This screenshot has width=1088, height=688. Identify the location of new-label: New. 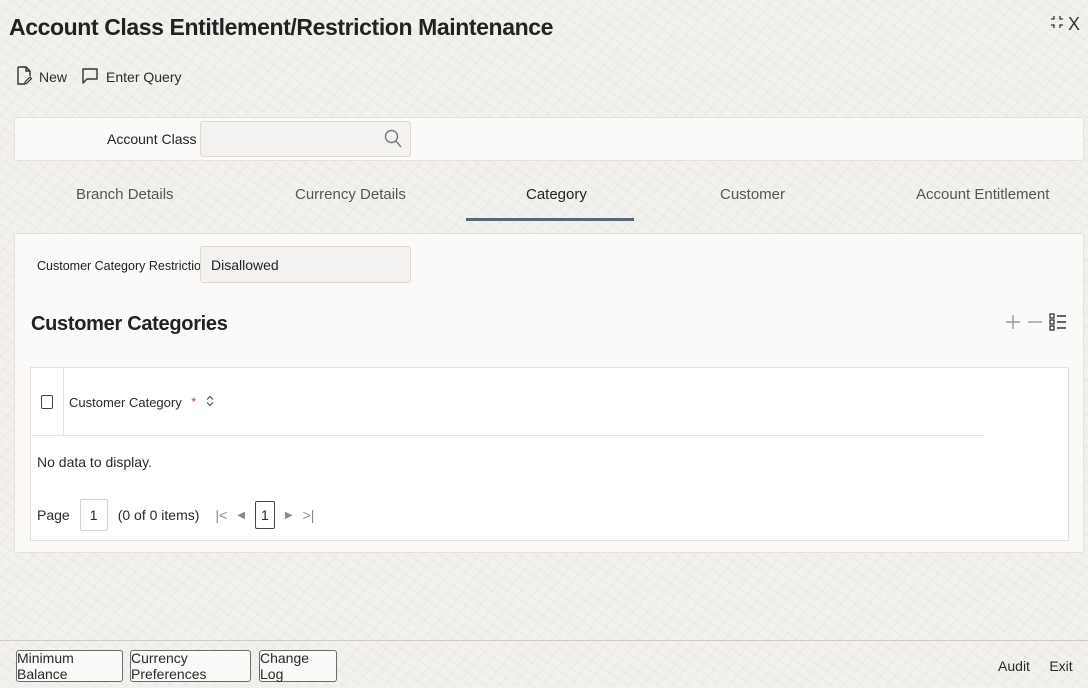
(53, 77).